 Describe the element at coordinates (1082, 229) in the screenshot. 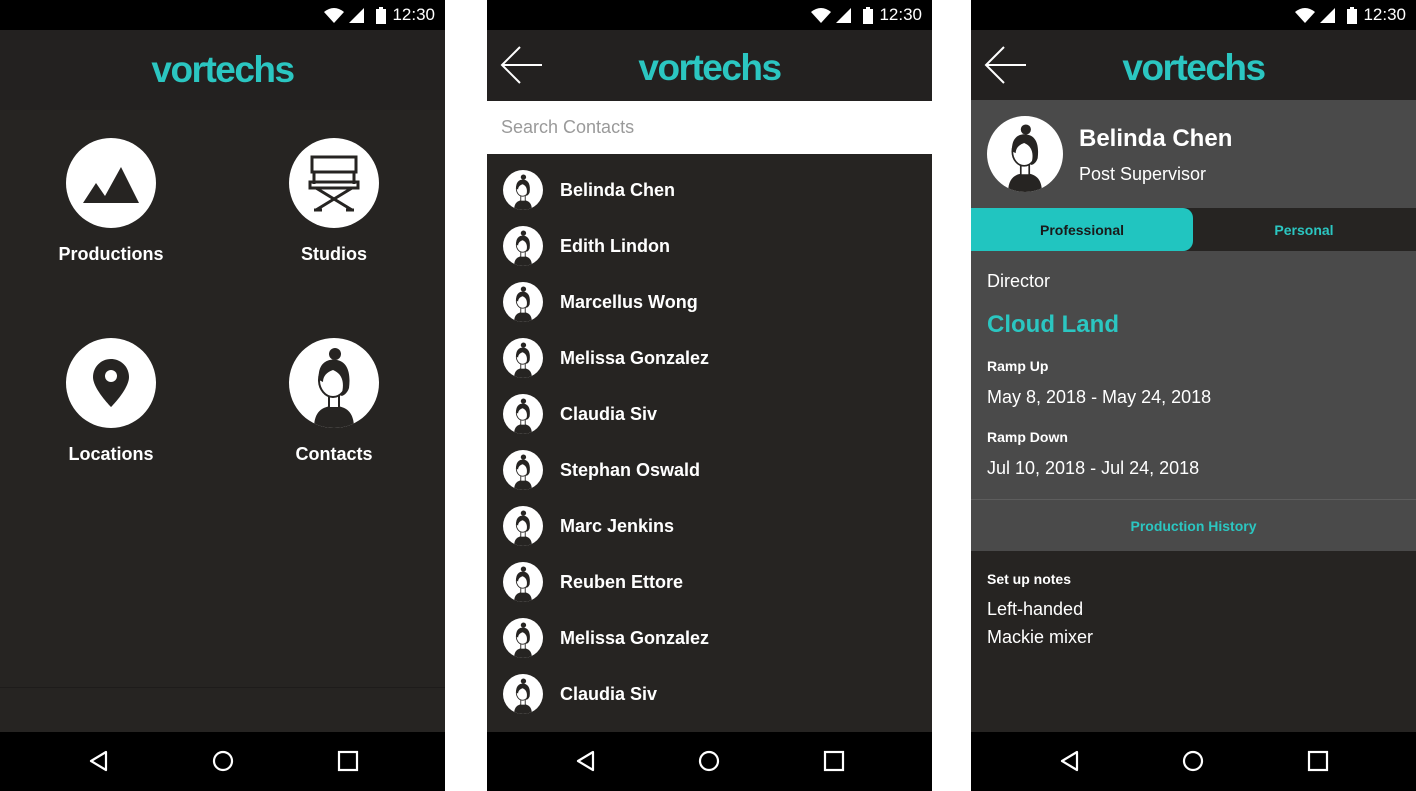

I see `tab-professional: Professional` at that location.